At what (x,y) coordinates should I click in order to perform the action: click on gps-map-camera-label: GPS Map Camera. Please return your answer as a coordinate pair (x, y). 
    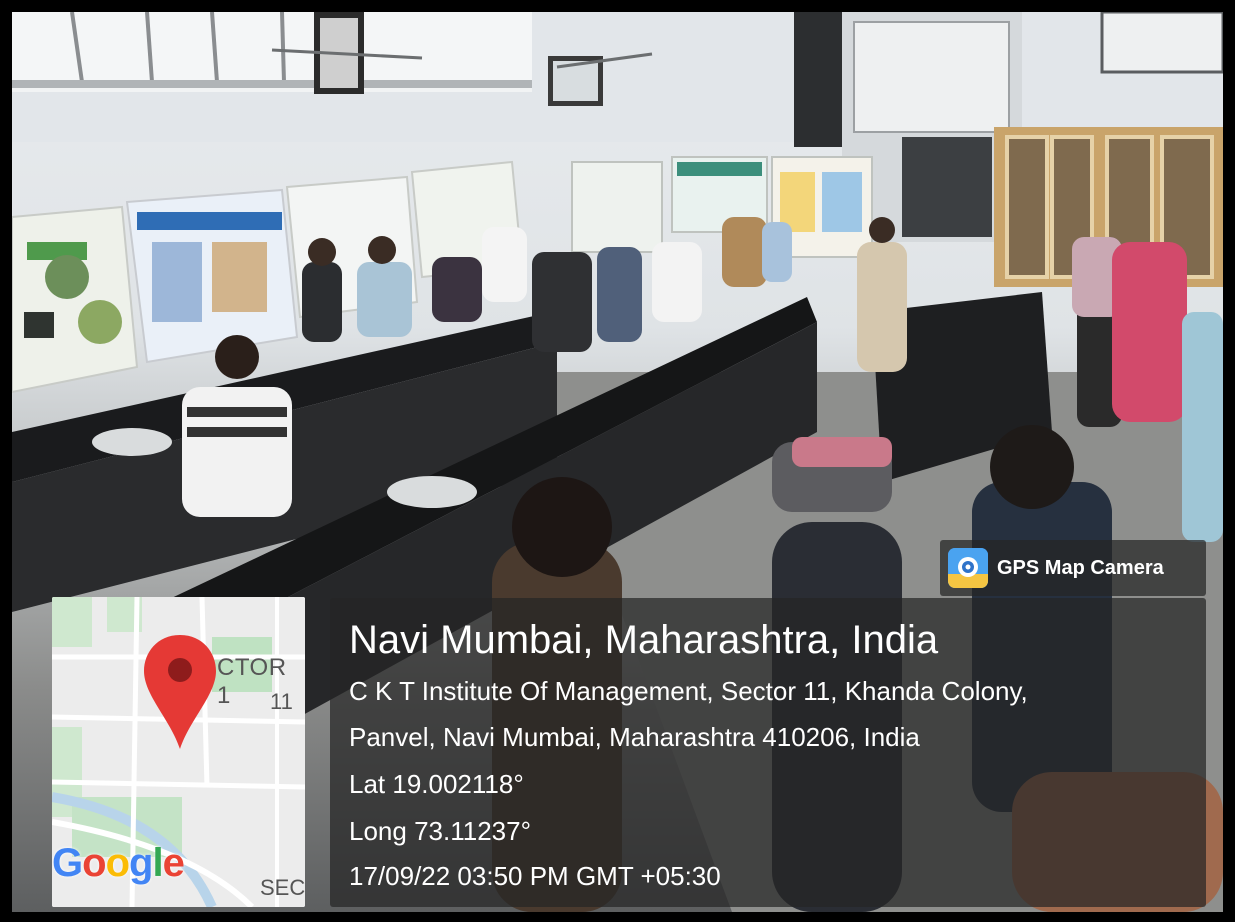
    Looking at the image, I should click on (1080, 568).